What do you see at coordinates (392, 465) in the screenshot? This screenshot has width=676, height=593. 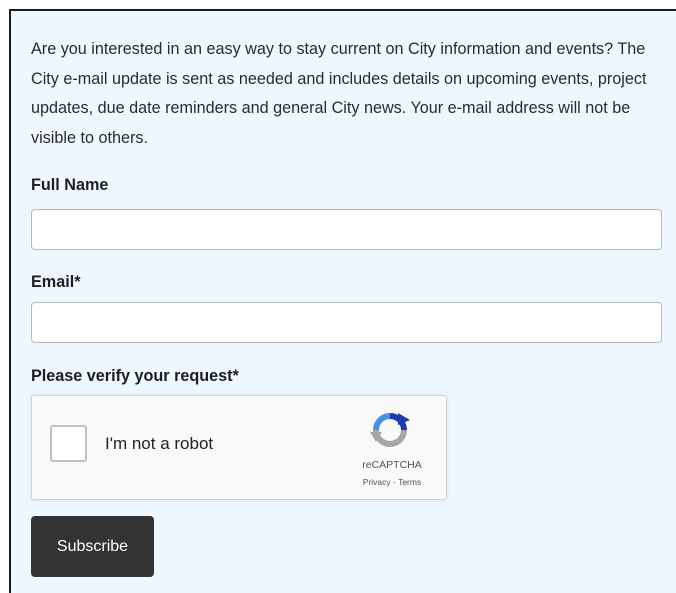 I see `recaptcha-brand: reCAPTCHA` at bounding box center [392, 465].